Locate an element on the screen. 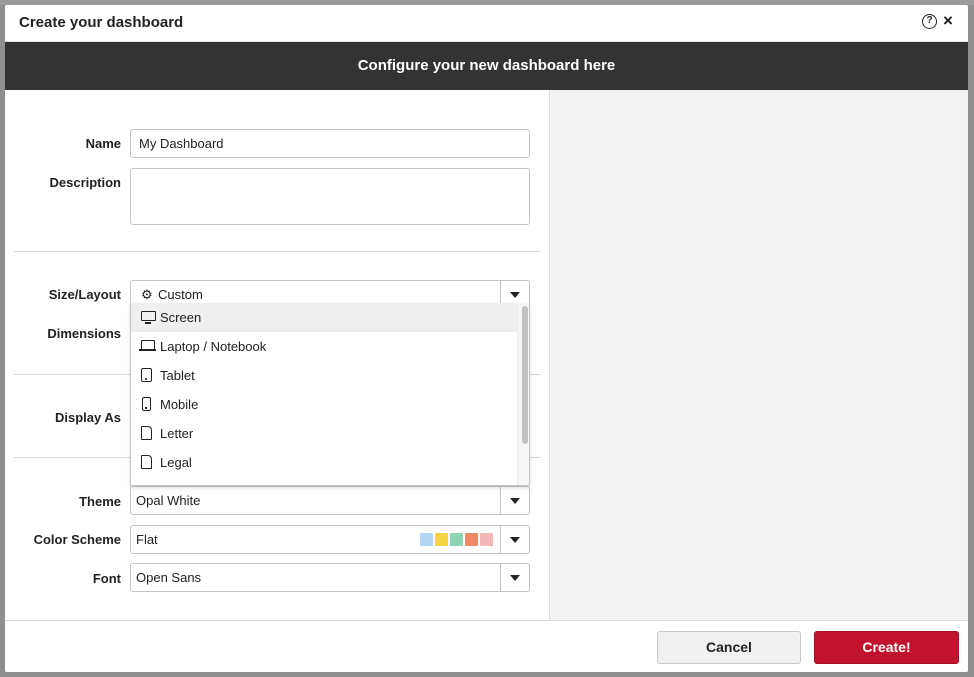 This screenshot has width=974, height=677. close-icon: × is located at coordinates (948, 21).